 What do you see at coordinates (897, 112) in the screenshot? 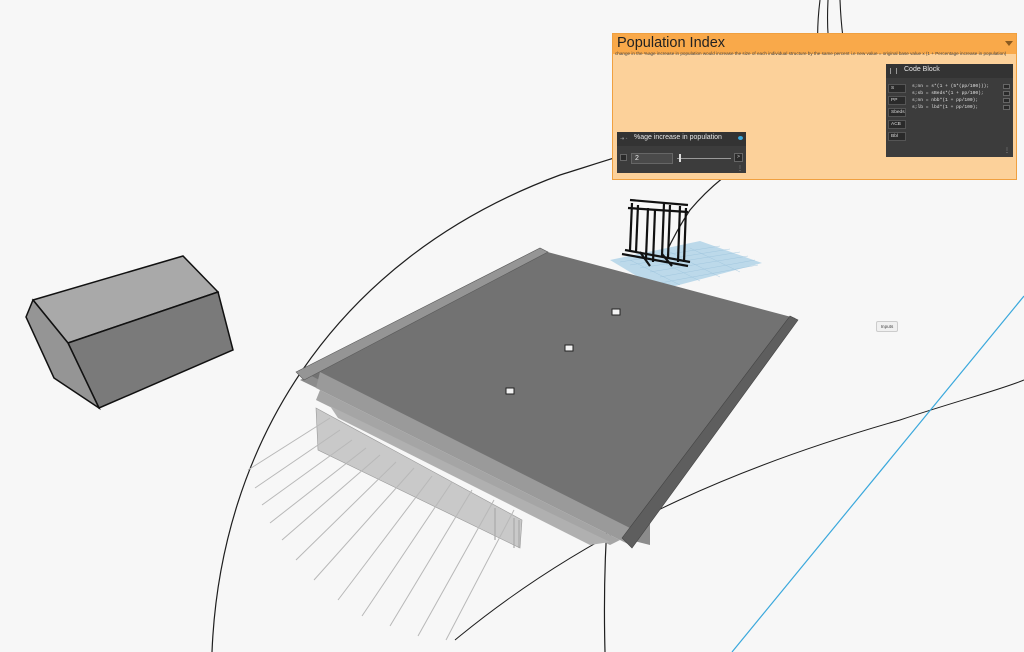
I see `input-port-sbeds: Sbeds` at bounding box center [897, 112].